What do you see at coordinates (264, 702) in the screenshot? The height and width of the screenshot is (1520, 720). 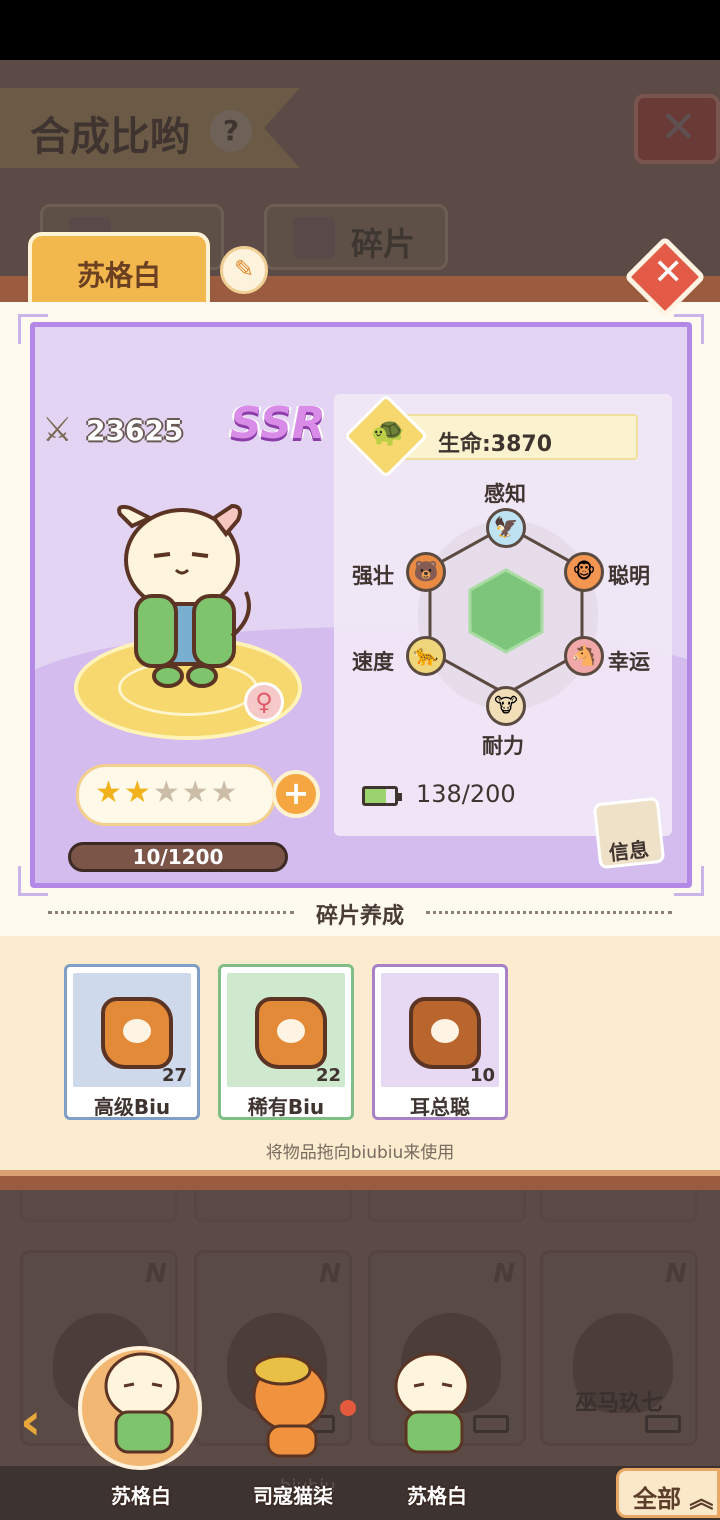 I see `female-gender-icon: ♀` at bounding box center [264, 702].